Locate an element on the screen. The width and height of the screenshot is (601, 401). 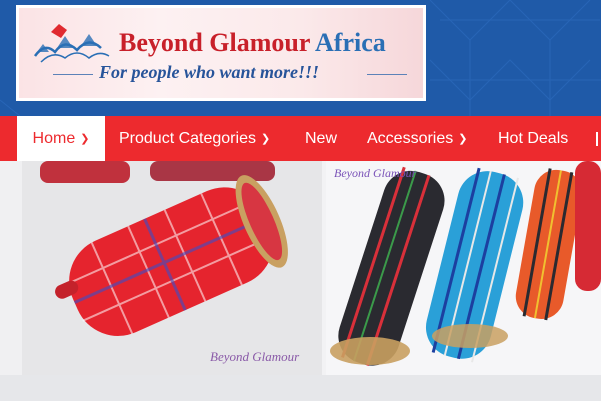
nav-label: Accessories is located at coordinates (410, 138).